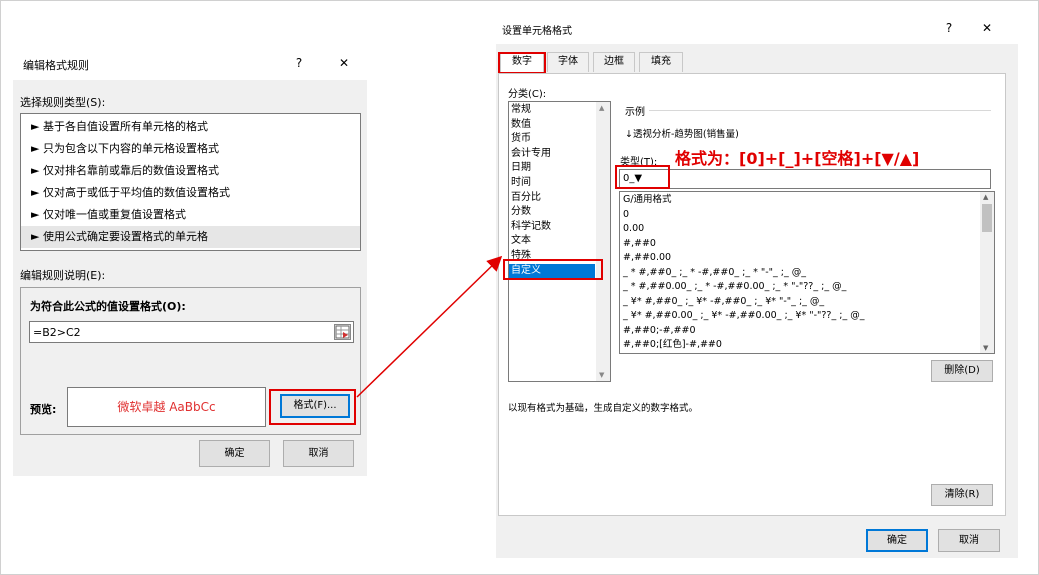 Image resolution: width=1039 pixels, height=575 pixels. Describe the element at coordinates (429, 326) in the screenshot. I see `annotation-arrow` at that location.